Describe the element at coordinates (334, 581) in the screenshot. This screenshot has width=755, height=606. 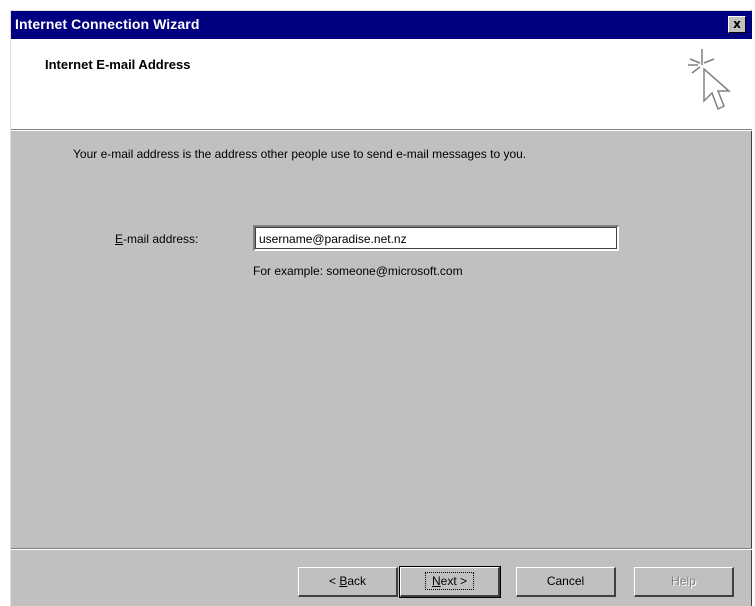
I see `back-button-prefix: <` at that location.